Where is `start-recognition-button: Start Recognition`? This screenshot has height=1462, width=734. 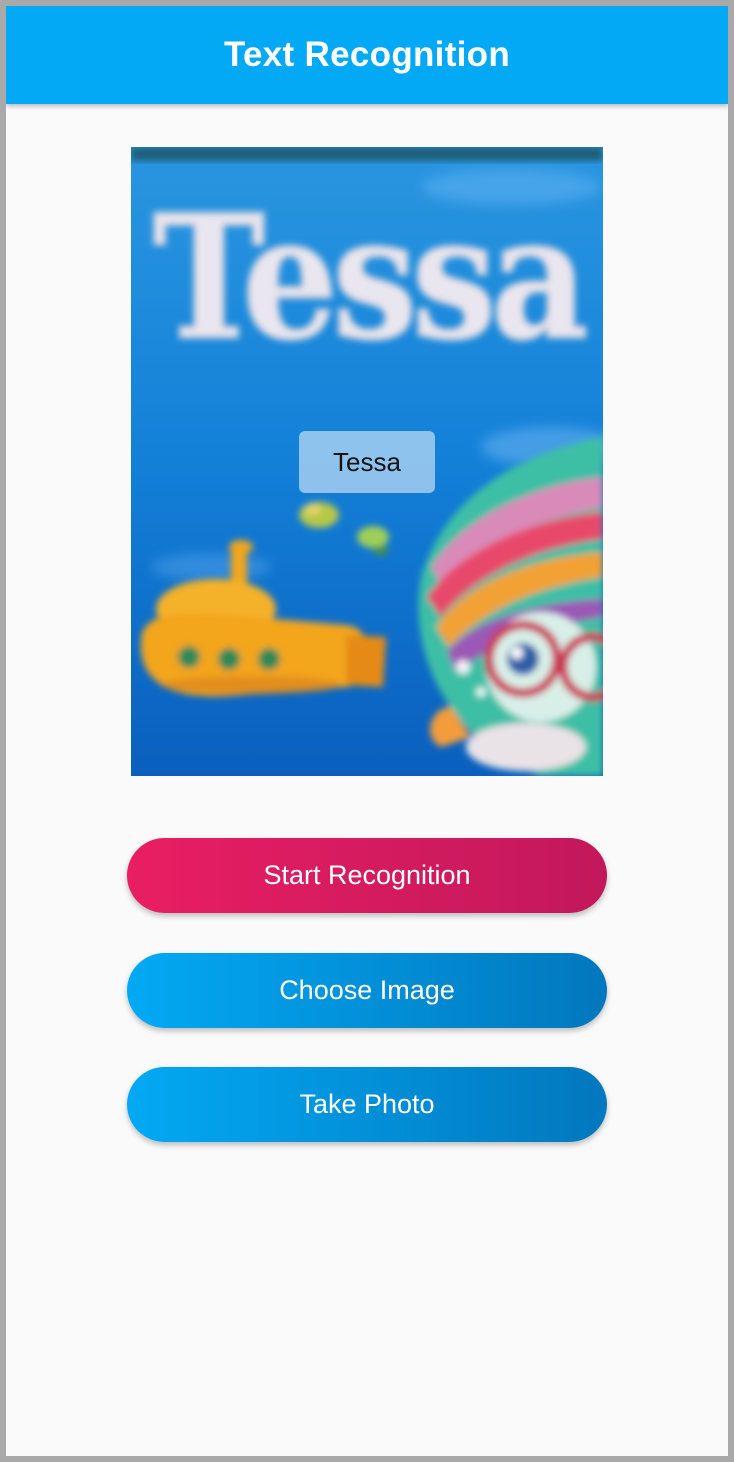 start-recognition-button: Start Recognition is located at coordinates (367, 875).